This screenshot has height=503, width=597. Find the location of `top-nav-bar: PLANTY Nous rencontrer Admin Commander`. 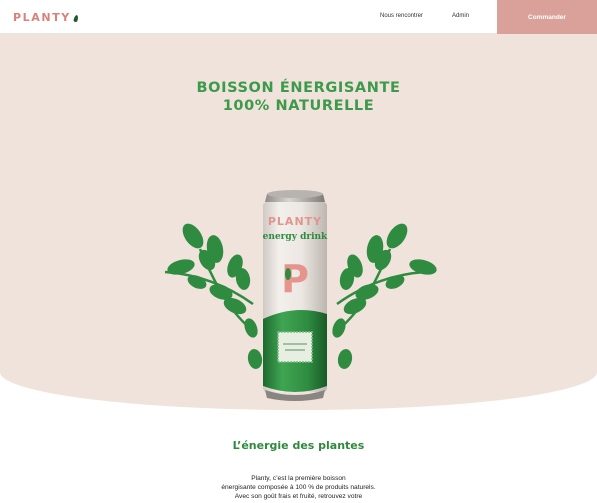

top-nav-bar: PLANTY Nous rencontrer Admin Commander is located at coordinates (298, 17).